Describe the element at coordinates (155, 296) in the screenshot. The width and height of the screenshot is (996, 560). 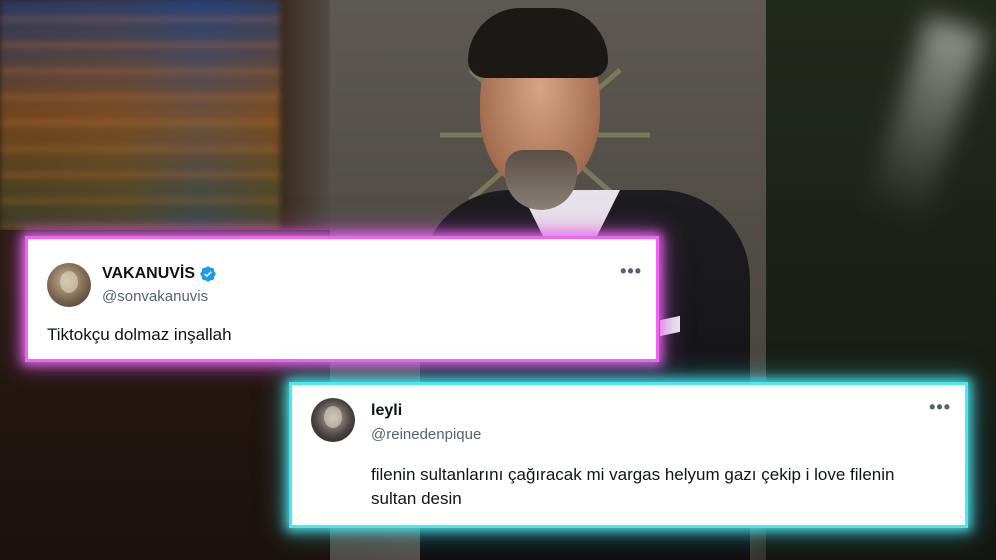
I see `user-handle: @sonvakanuvis` at that location.